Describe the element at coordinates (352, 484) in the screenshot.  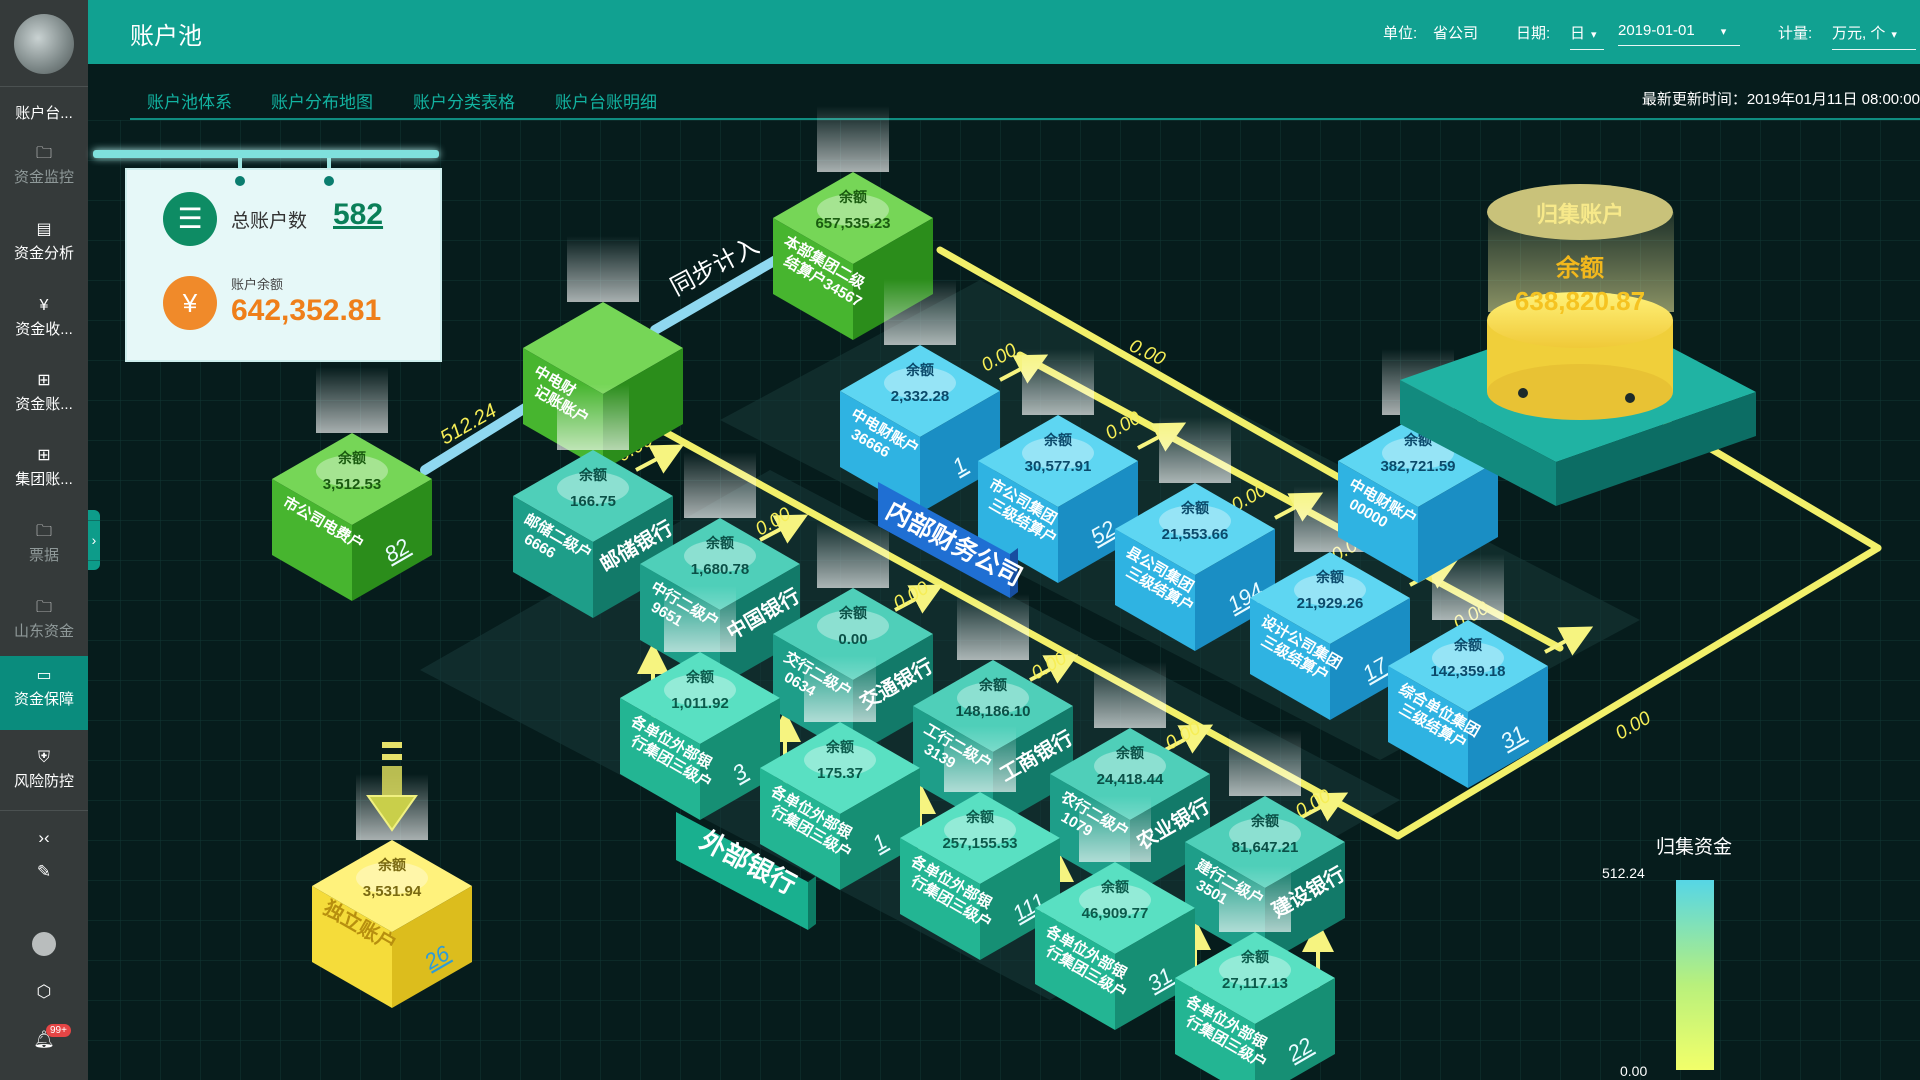
I see `balance-amount: 3,512.53` at that location.